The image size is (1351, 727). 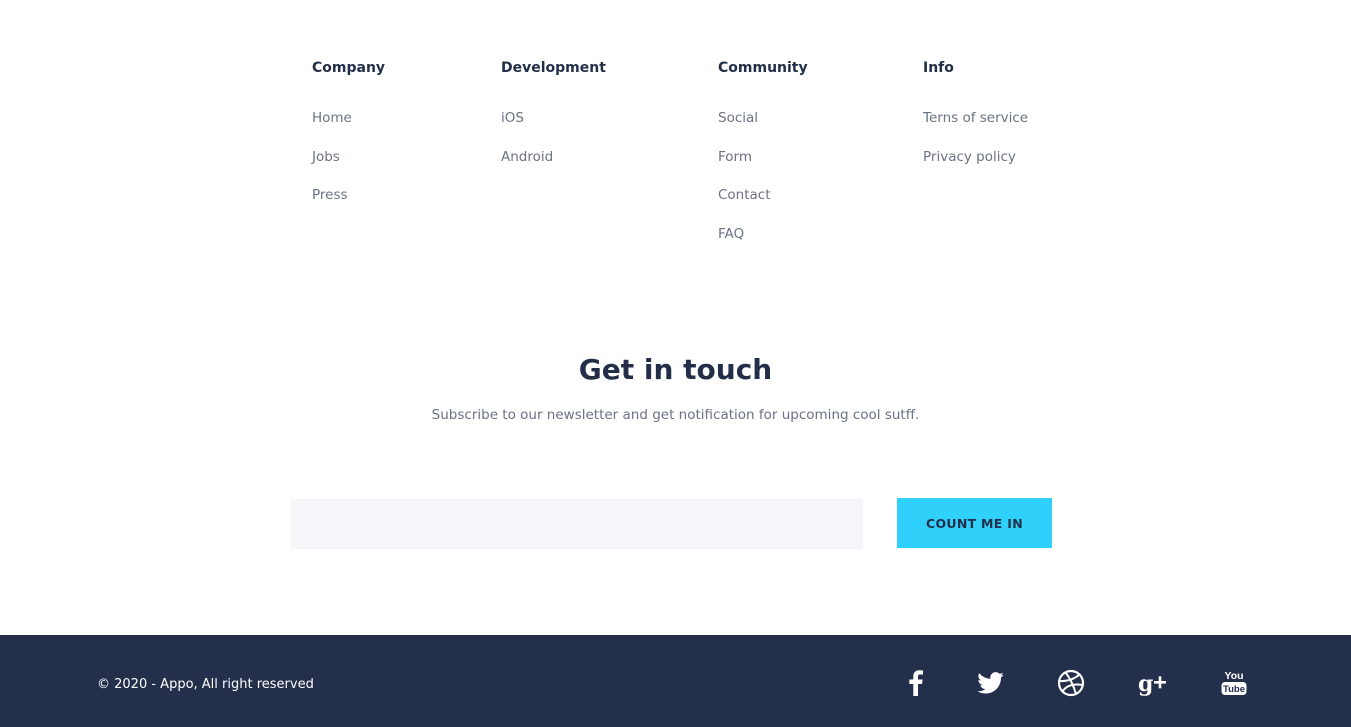 I want to click on copyright-text: © 2020 - Appo, All right reserved, so click(x=205, y=684).